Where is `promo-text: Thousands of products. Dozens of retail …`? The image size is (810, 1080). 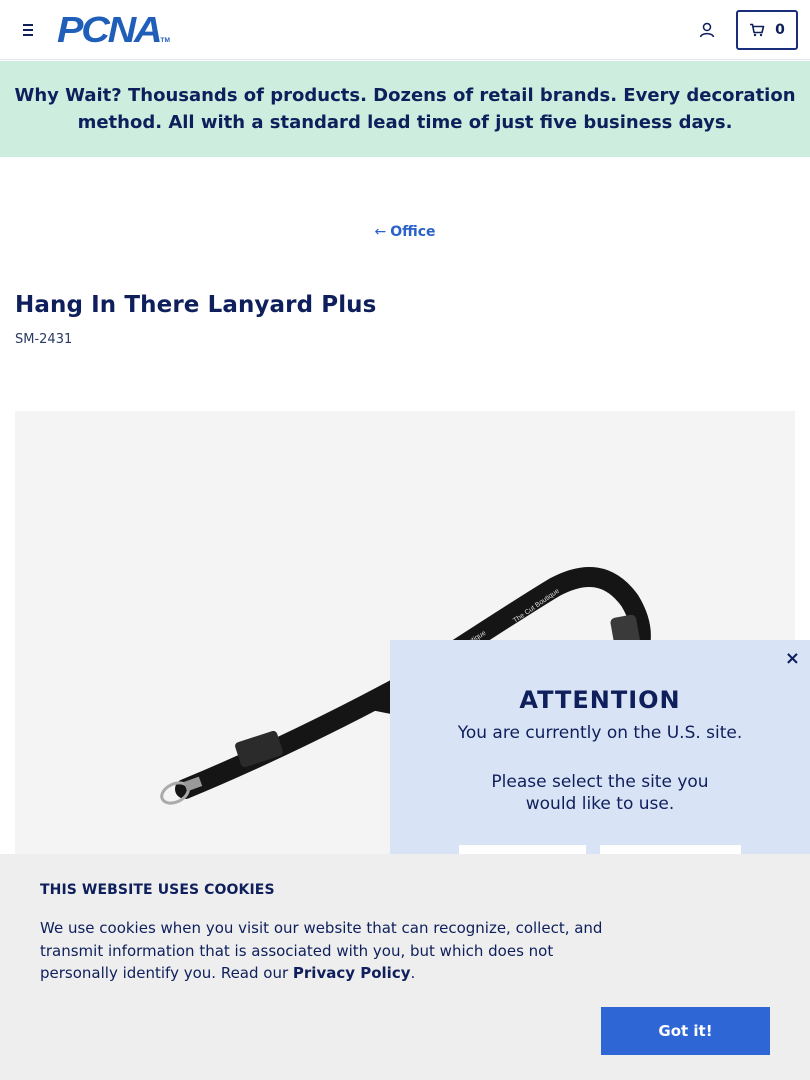
promo-text: Thousands of products. Dozens of retail … is located at coordinates (436, 109).